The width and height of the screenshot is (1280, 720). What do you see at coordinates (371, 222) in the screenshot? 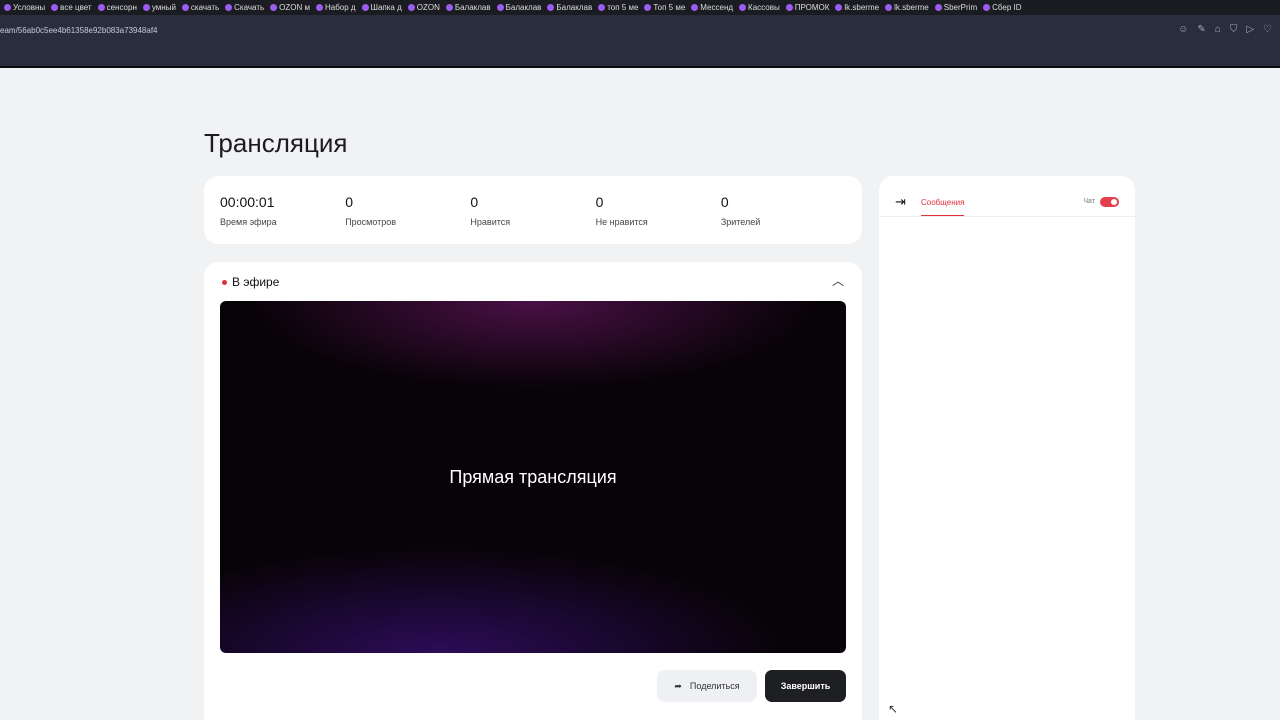
I see `stat-label: Просмотров` at bounding box center [371, 222].